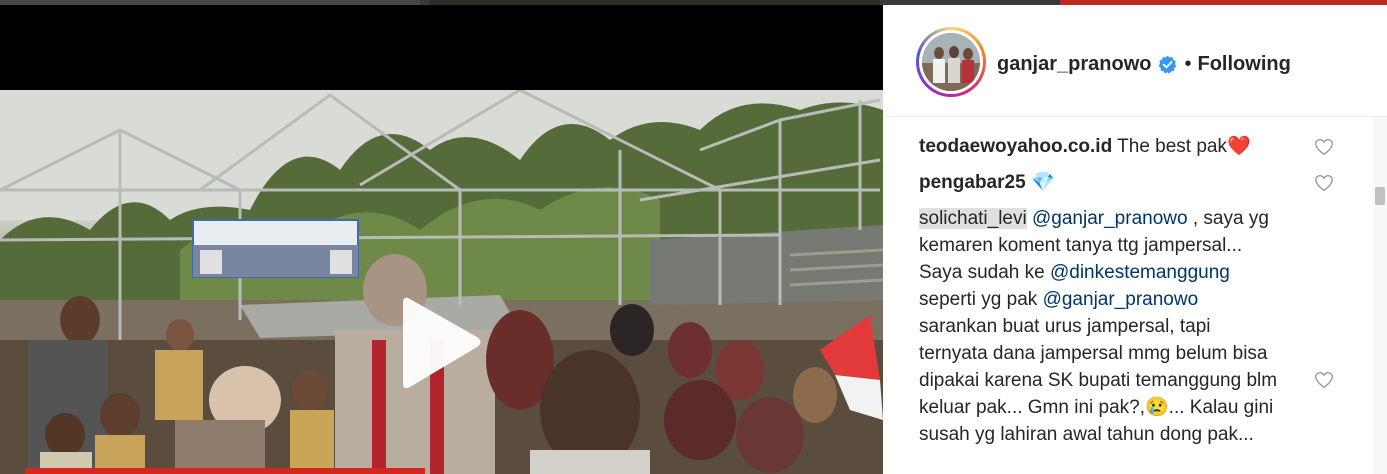  I want to click on avatar-photo, so click(951, 62).